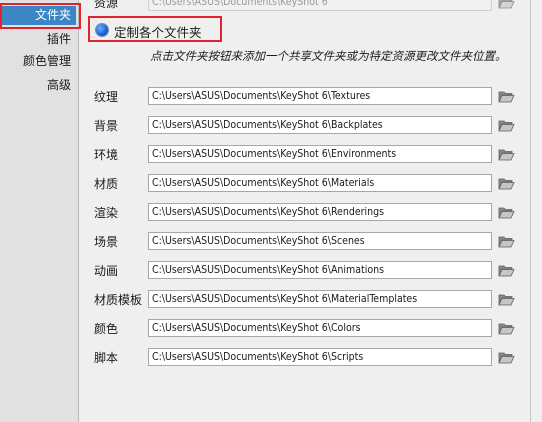  I want to click on resource-label: 资源, so click(106, 5).